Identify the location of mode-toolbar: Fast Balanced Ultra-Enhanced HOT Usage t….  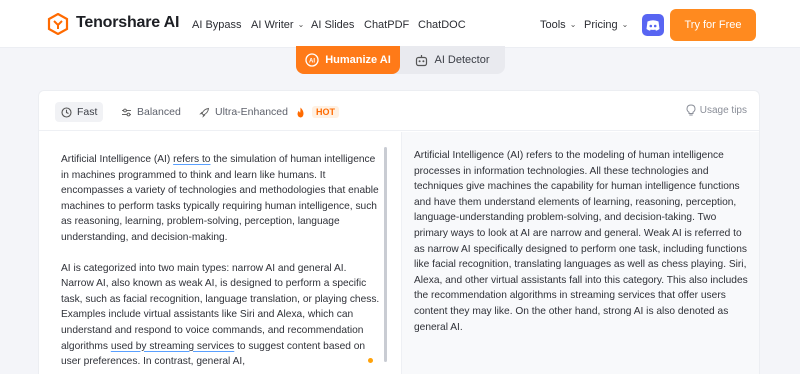
(399, 111).